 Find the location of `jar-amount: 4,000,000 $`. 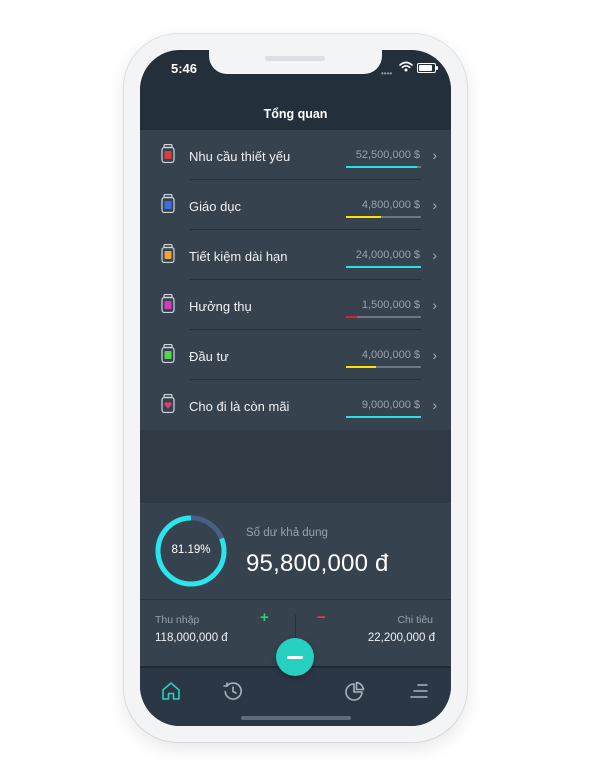

jar-amount: 4,000,000 $ is located at coordinates (390, 355).